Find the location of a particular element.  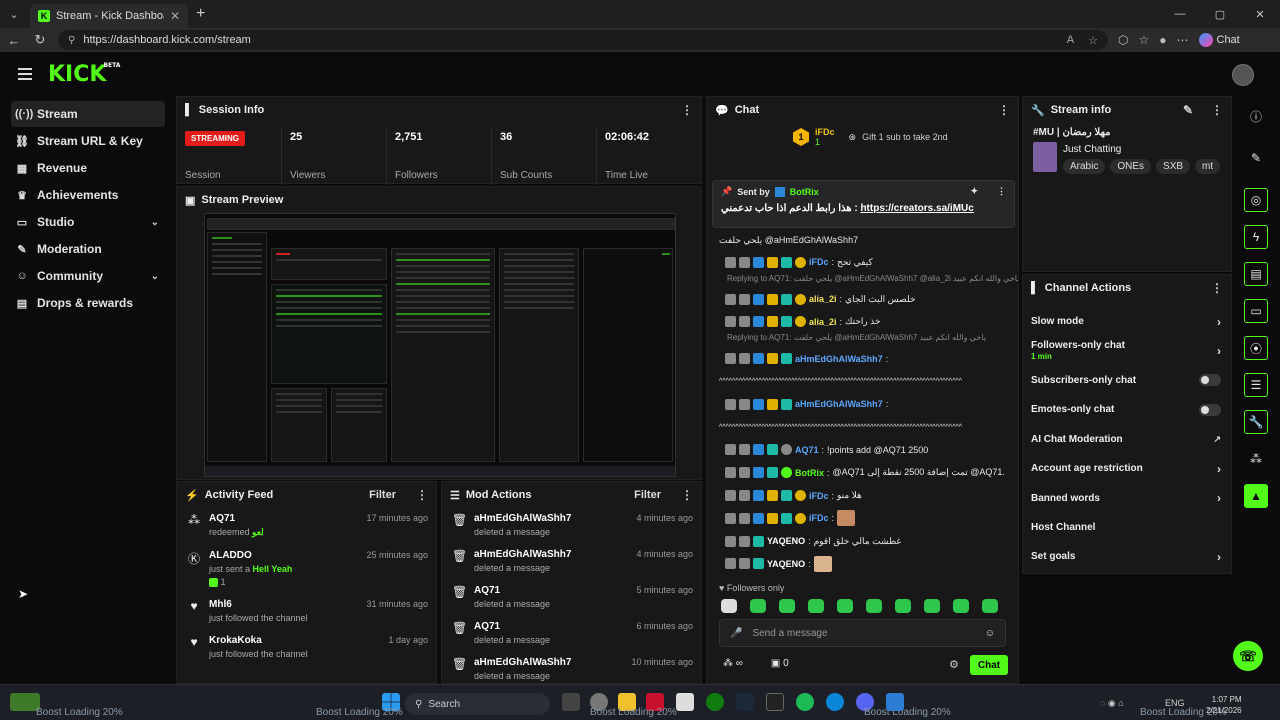

send-chat-button: Chat is located at coordinates (989, 665).